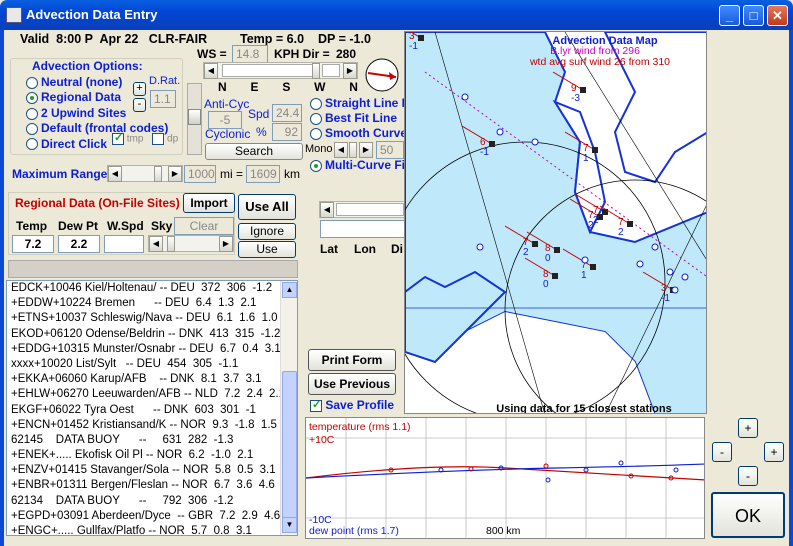  Describe the element at coordinates (350, 71) in the screenshot. I see `scroll-right-icon: ▶` at that location.